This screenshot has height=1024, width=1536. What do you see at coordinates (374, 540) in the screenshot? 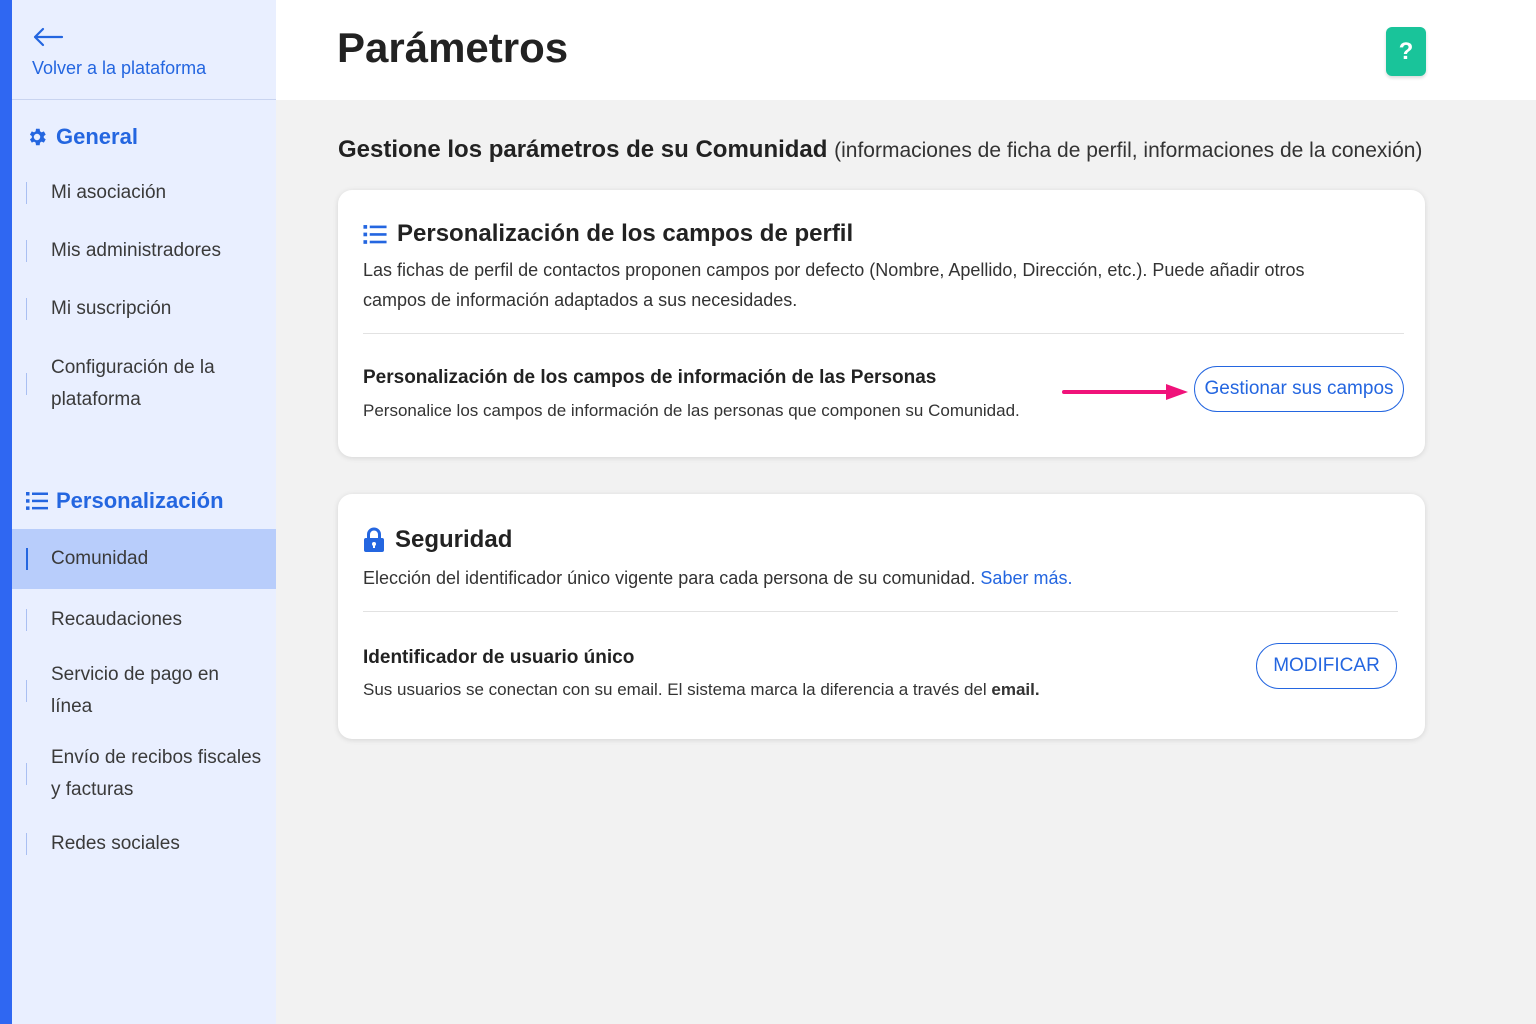
I see `lock-icon` at bounding box center [374, 540].